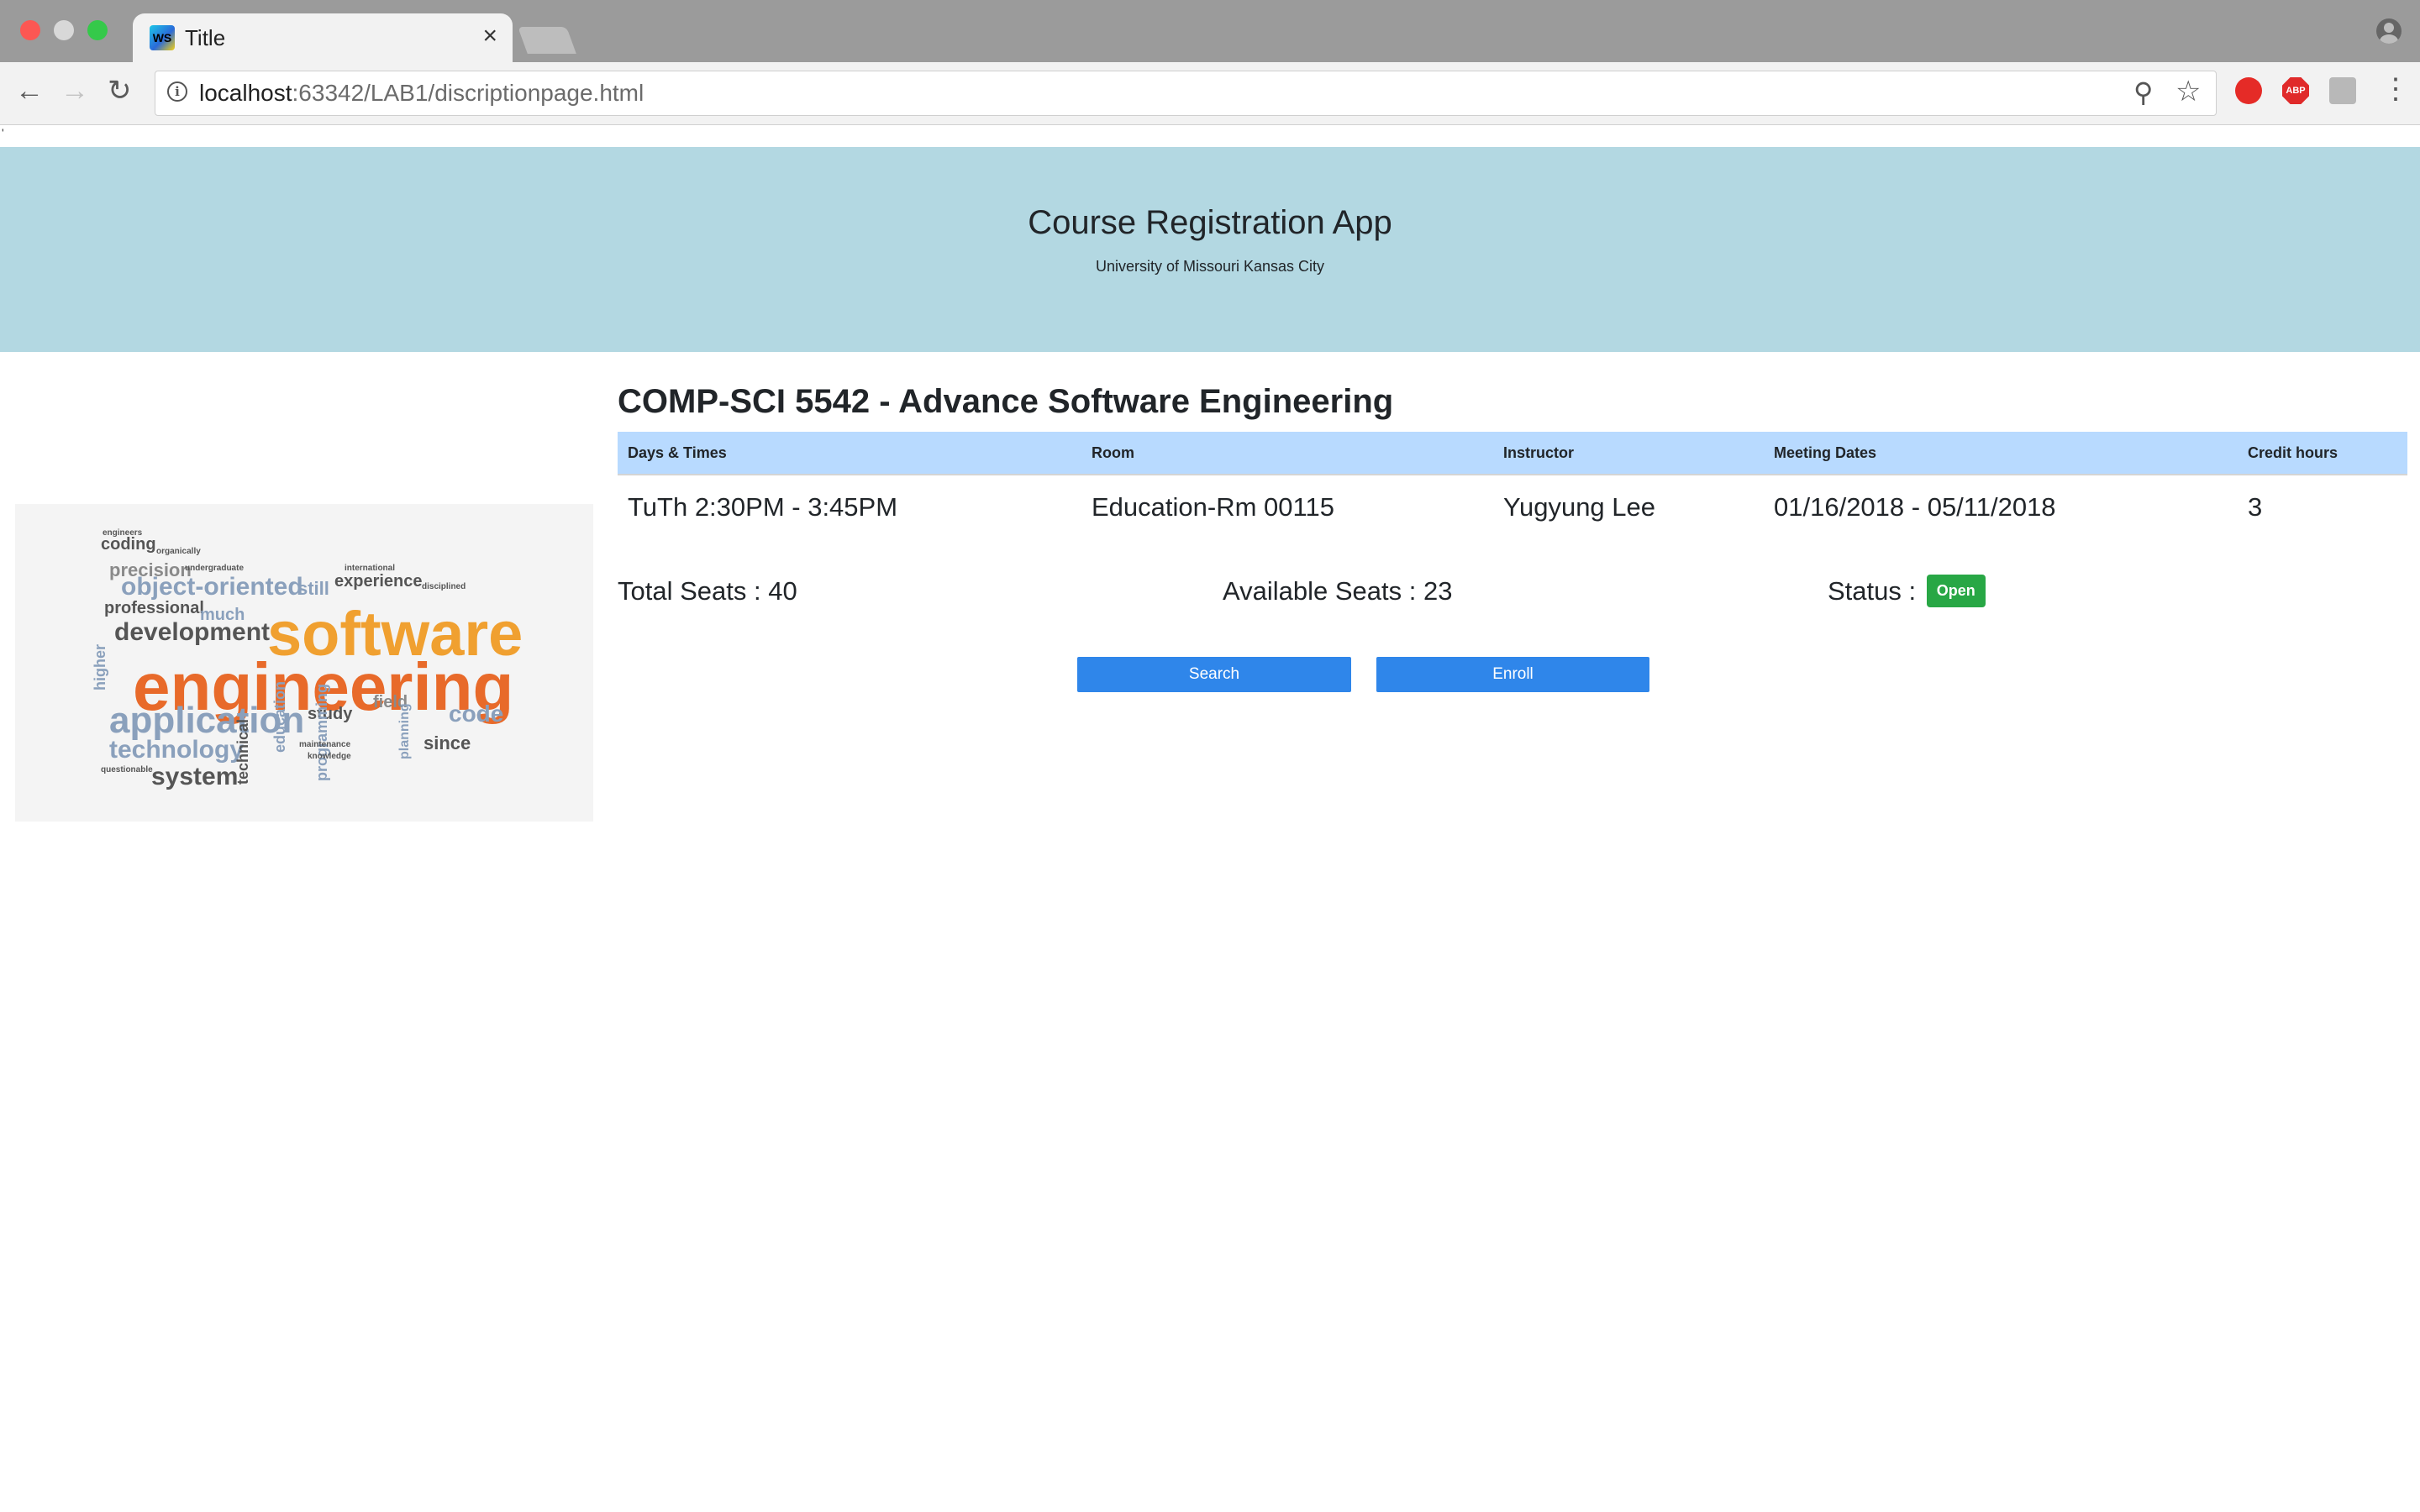 This screenshot has height=1512, width=2420. What do you see at coordinates (2323, 453) in the screenshot?
I see `column-header-credit-hours: Credit hours` at bounding box center [2323, 453].